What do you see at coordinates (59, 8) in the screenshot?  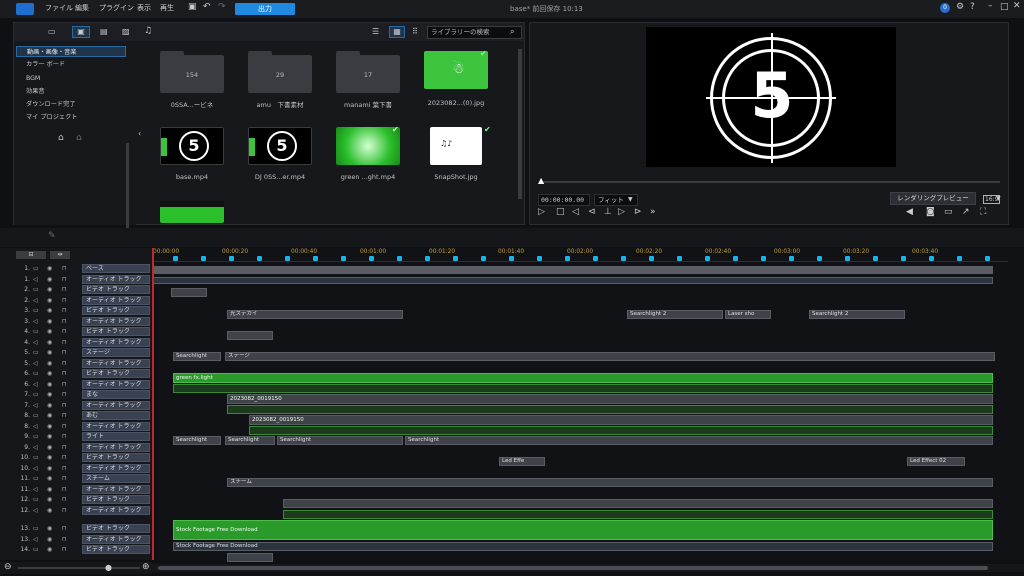 I see `menu-file: ファイル` at bounding box center [59, 8].